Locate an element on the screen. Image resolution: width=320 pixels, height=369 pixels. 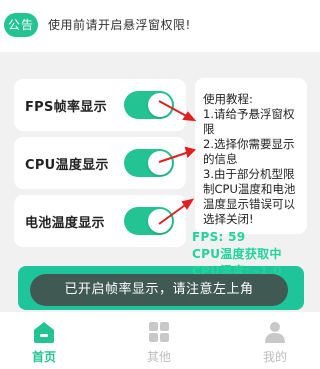
nav-mine: 我的 is located at coordinates (275, 340).